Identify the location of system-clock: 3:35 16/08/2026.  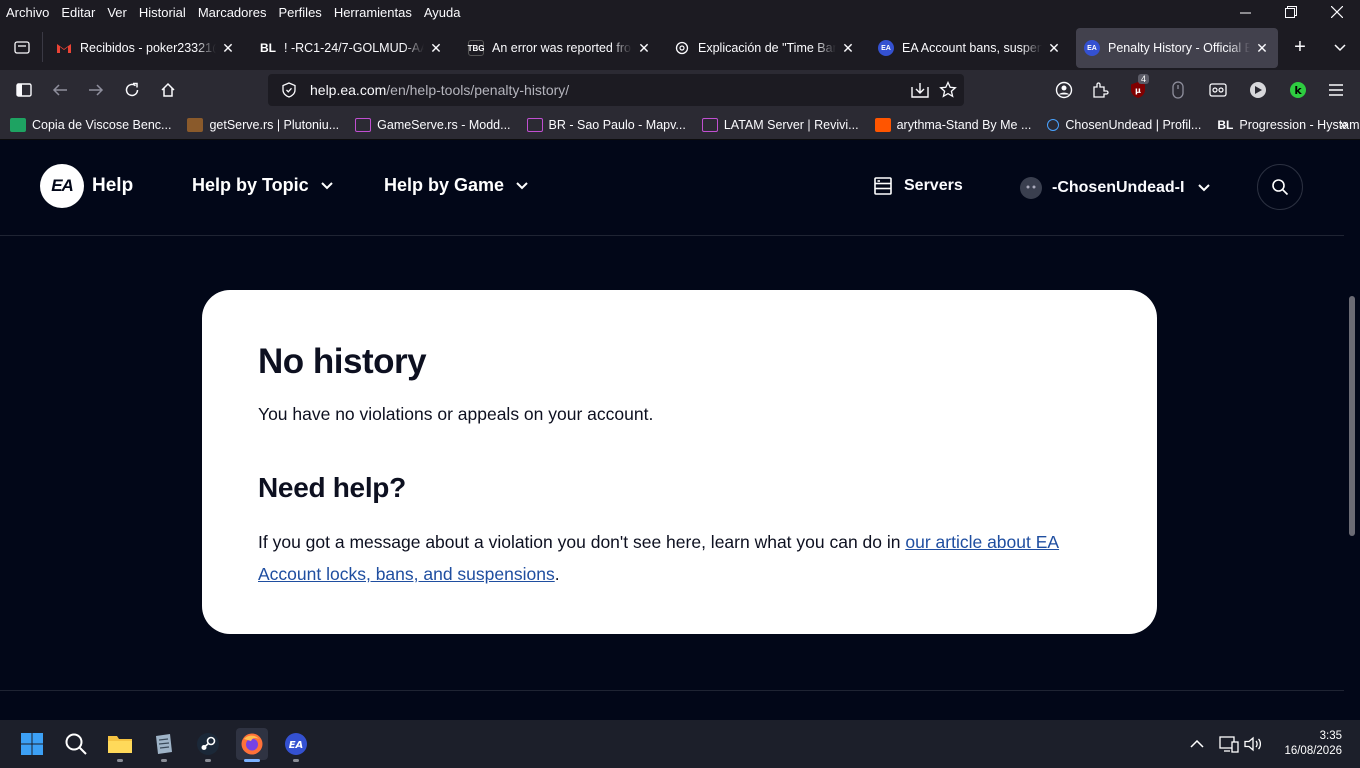
(1313, 744).